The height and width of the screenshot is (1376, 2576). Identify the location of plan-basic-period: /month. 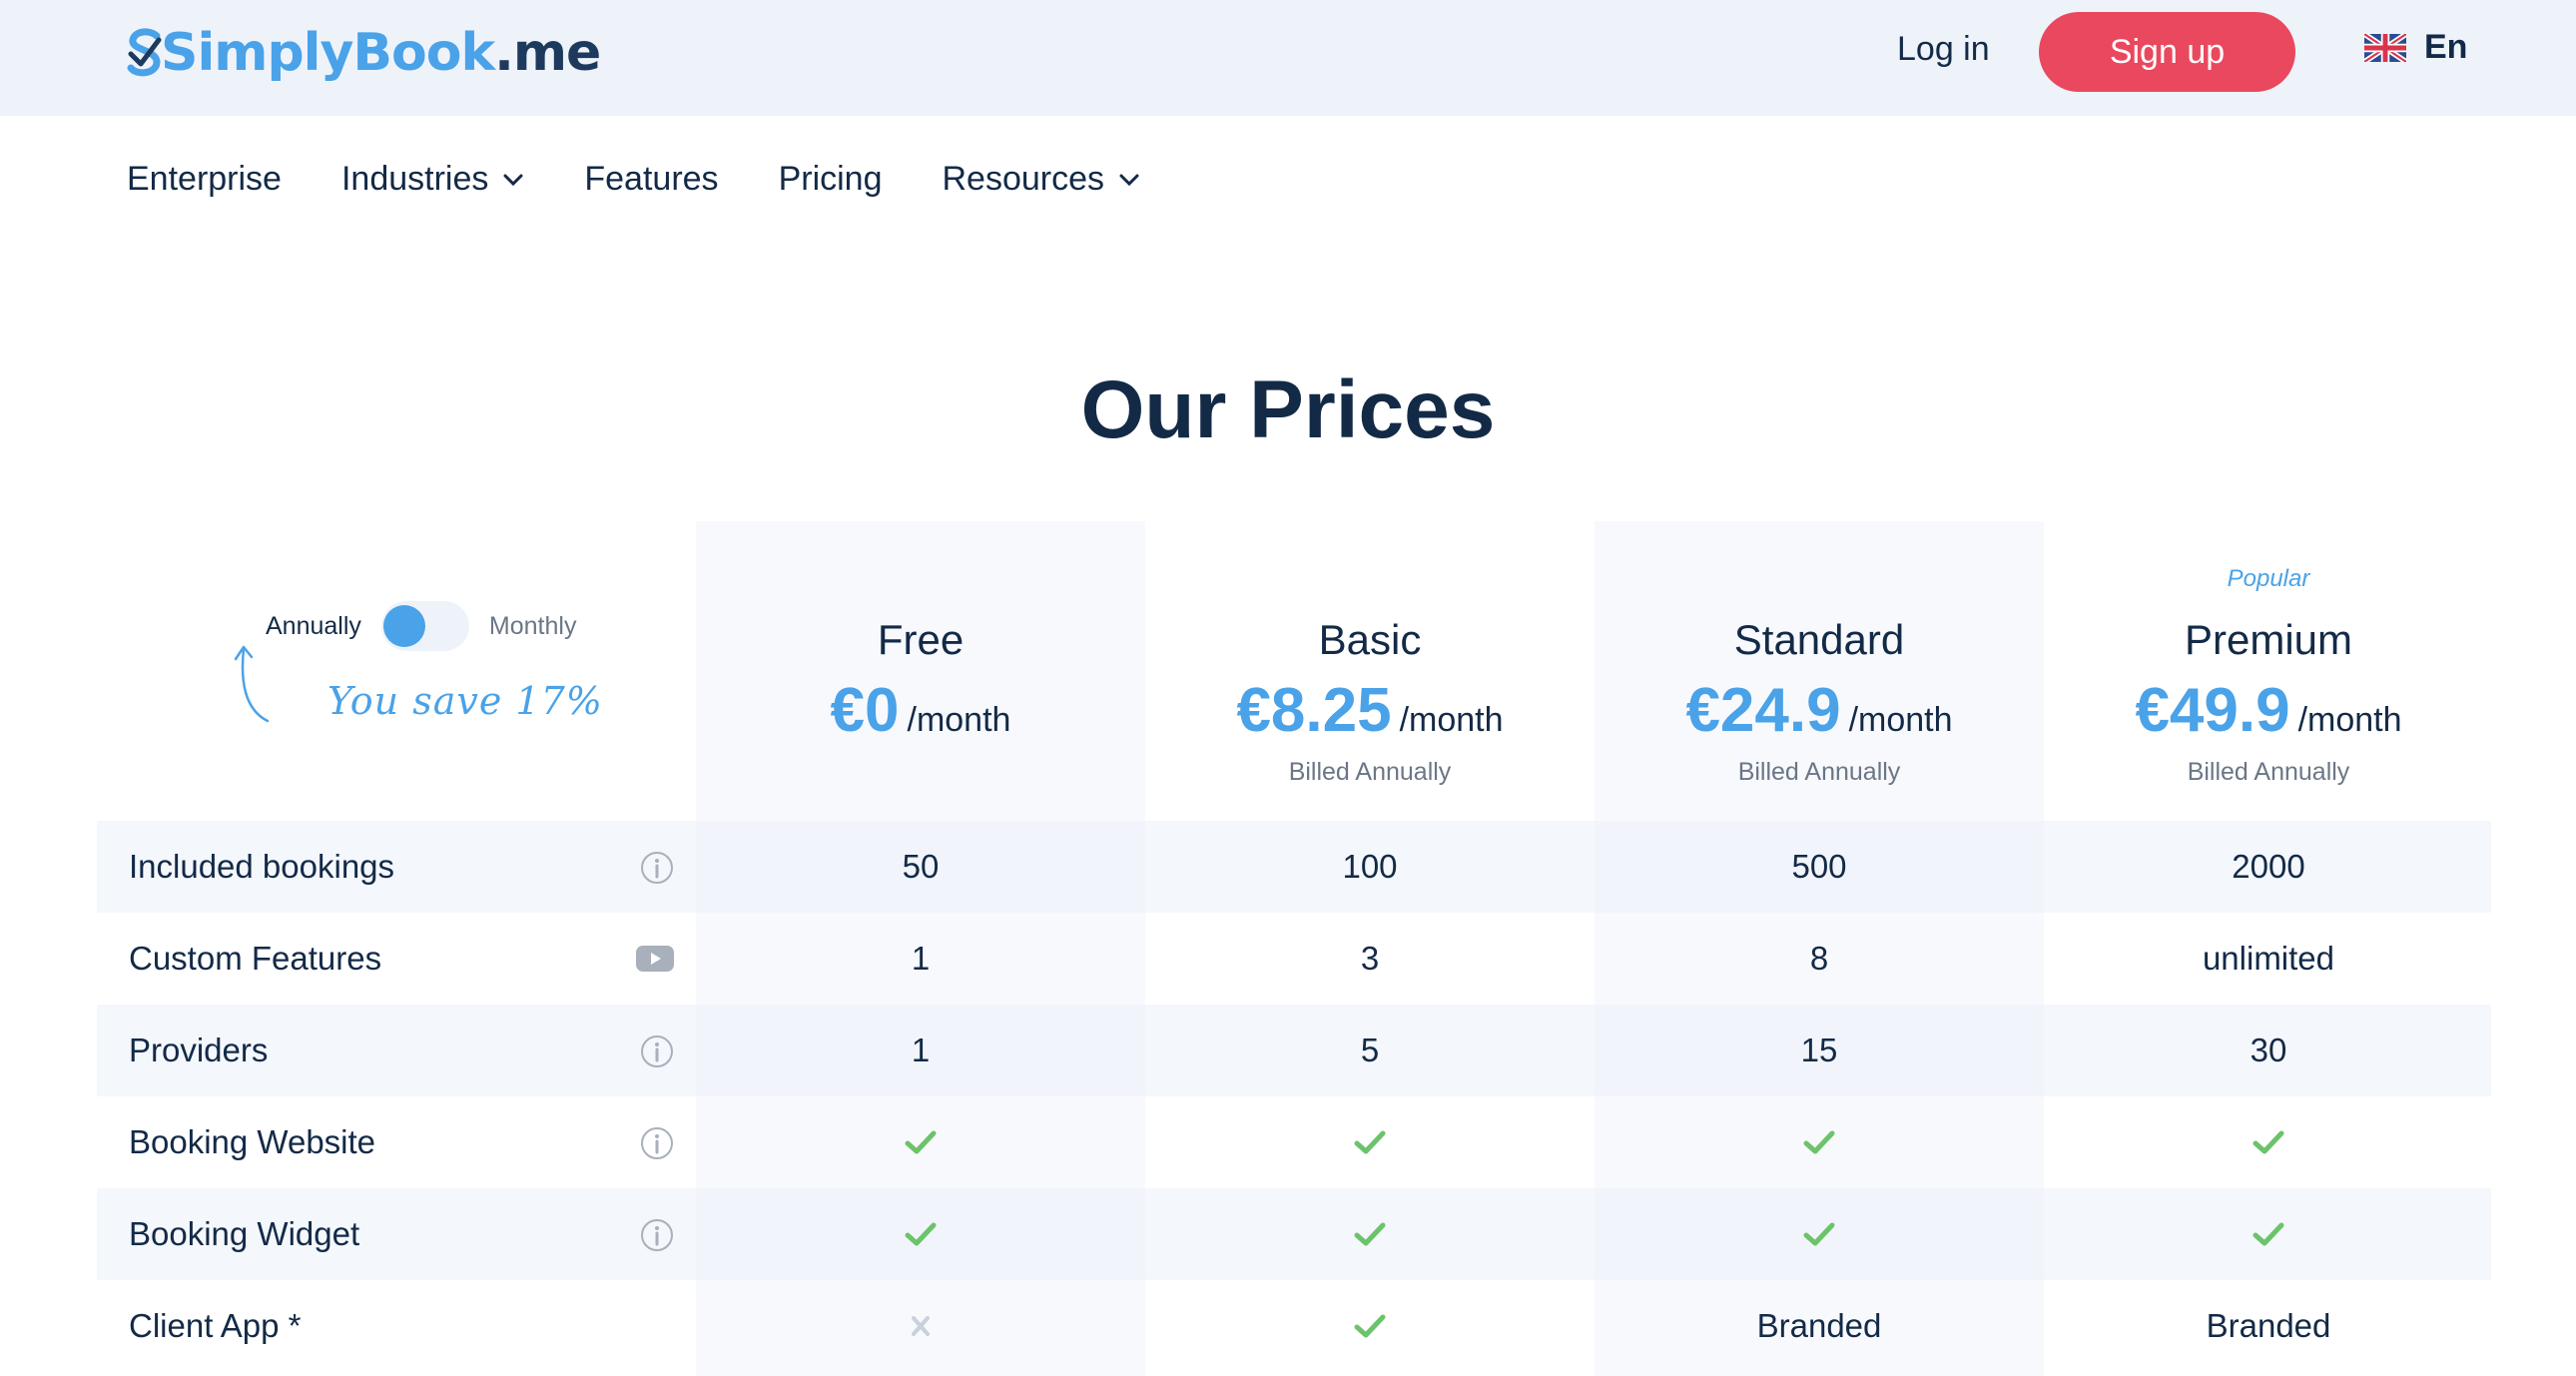
(1451, 720).